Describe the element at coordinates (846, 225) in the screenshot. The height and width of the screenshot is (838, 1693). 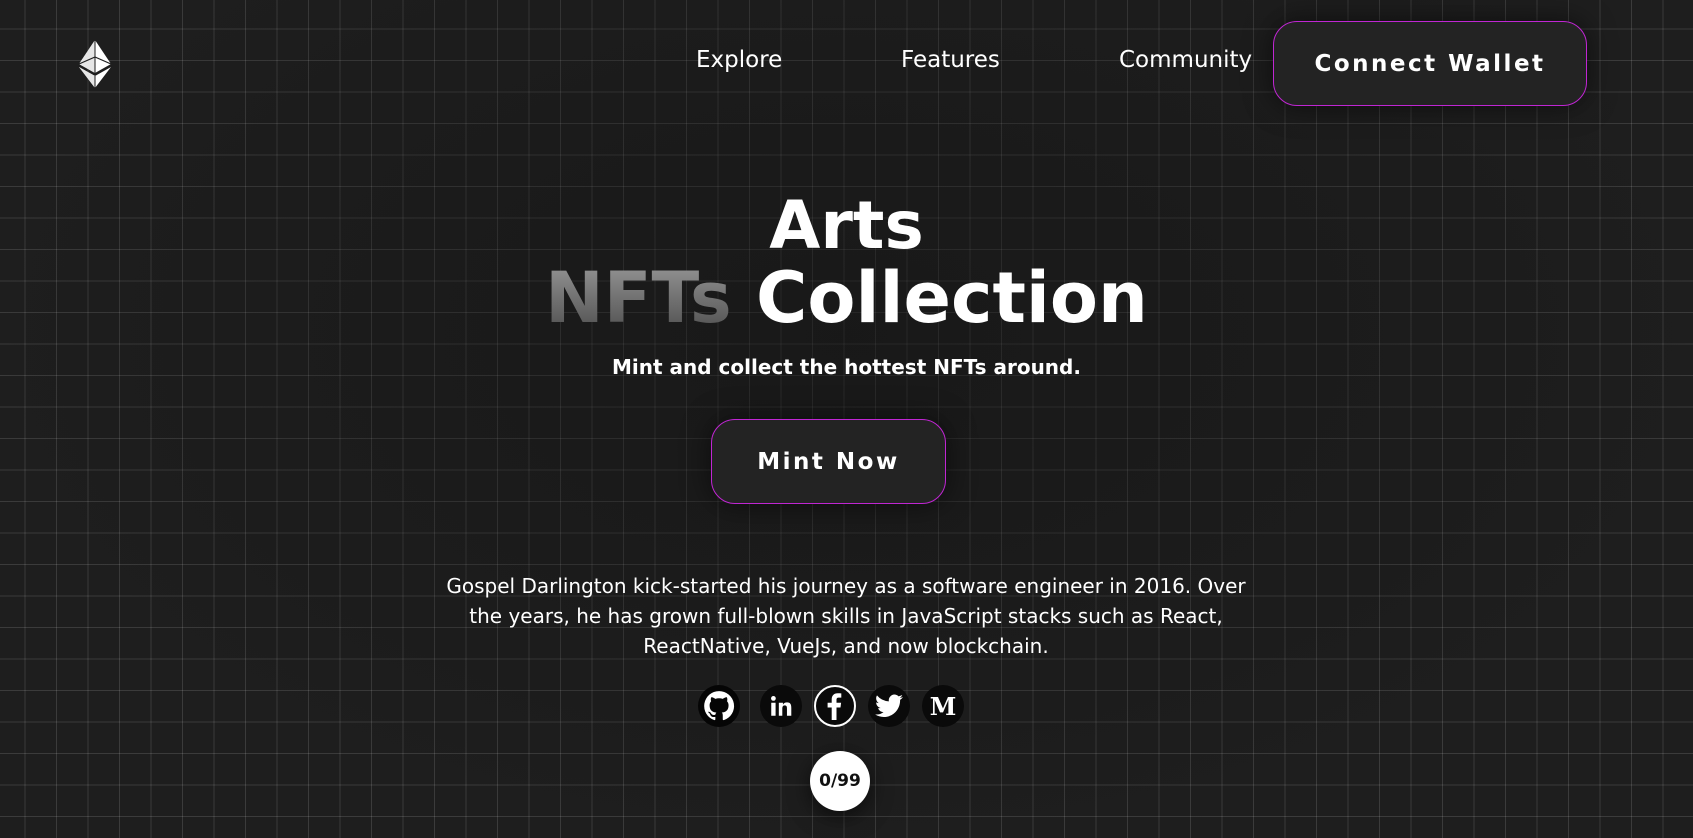
I see `hero-title-line1: Arts` at that location.